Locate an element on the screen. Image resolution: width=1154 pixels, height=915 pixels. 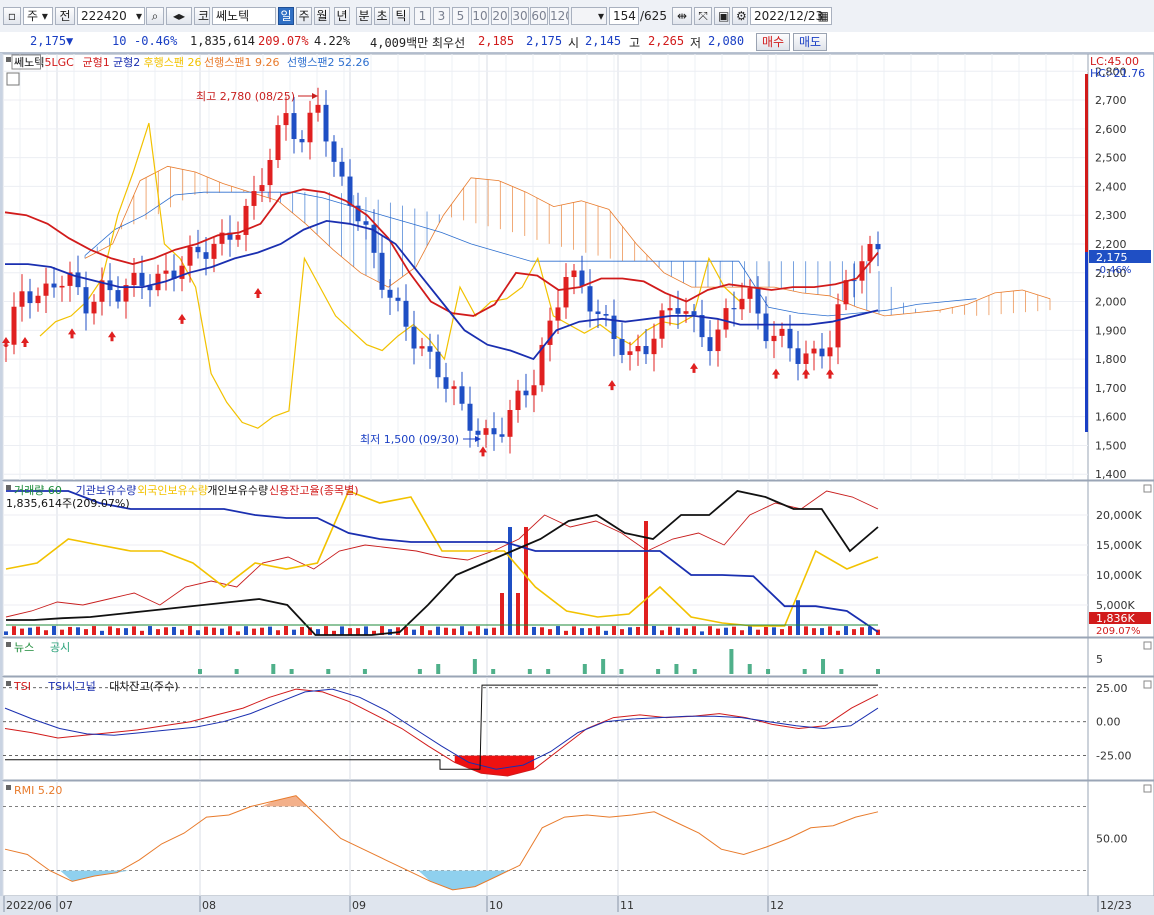
market-type-select: 주 ▾ is located at coordinates (38, 16).